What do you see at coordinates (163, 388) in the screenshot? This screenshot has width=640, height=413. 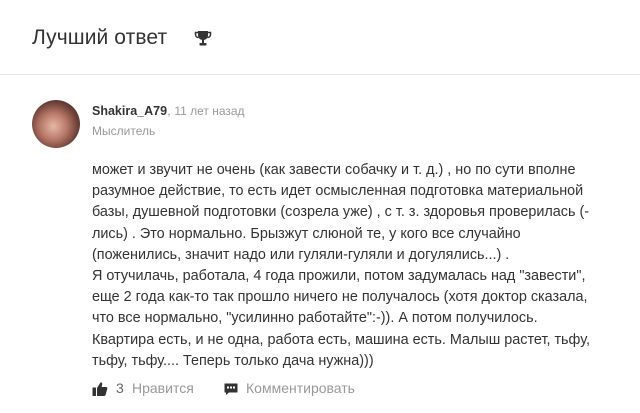 I see `like-button: Нравится` at bounding box center [163, 388].